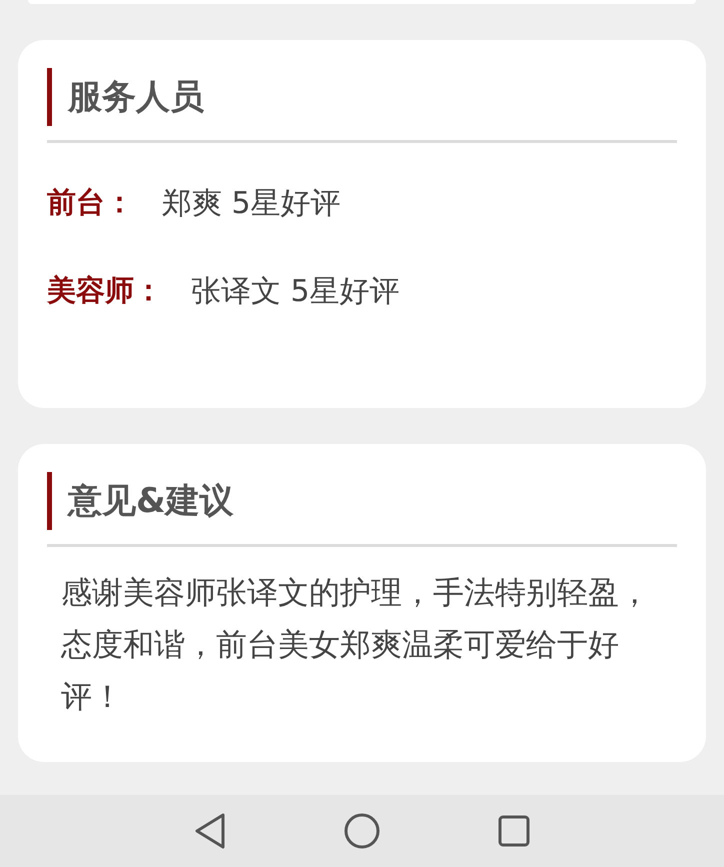 The height and width of the screenshot is (867, 724). What do you see at coordinates (90, 202) in the screenshot?
I see `field-label: 前台：` at bounding box center [90, 202].